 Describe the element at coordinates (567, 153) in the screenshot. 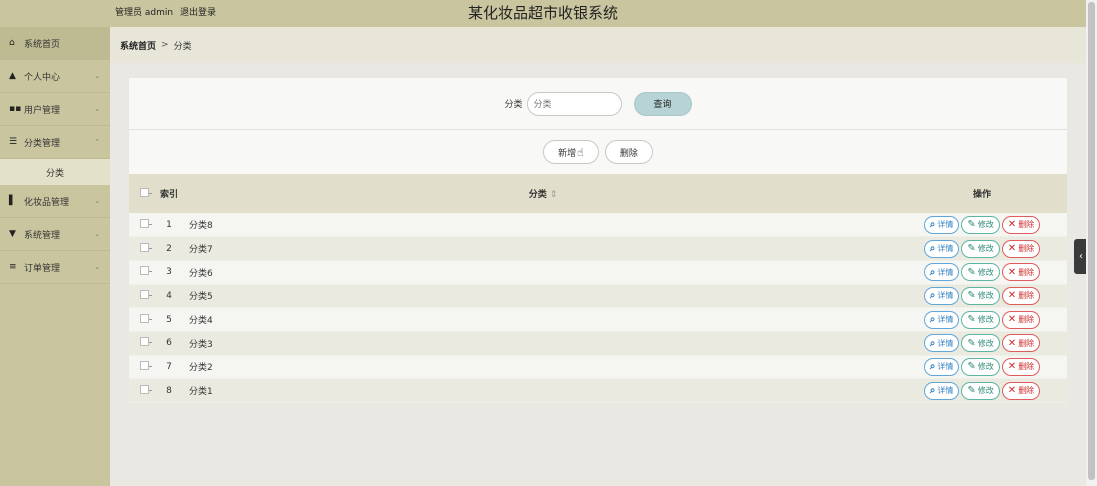

I see `add-button-label: 新增` at that location.